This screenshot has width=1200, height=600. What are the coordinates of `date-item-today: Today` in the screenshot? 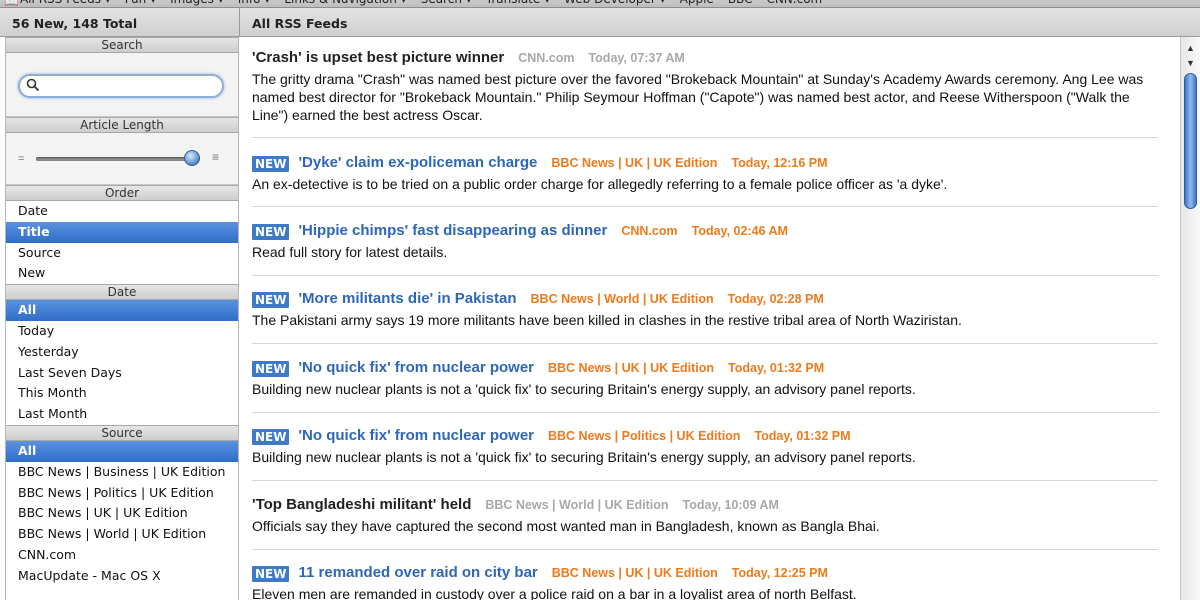 It's located at (122, 331).